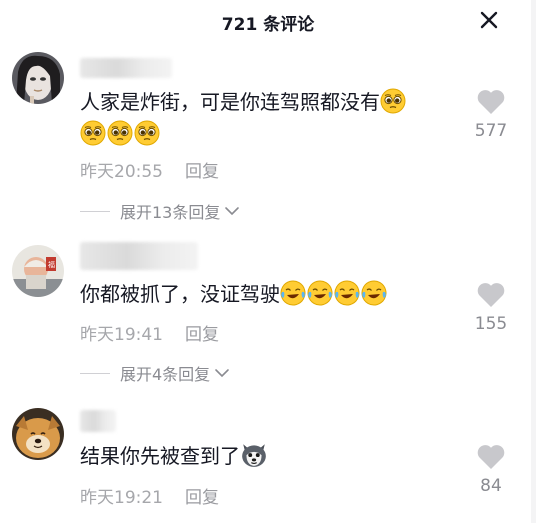 Image resolution: width=536 pixels, height=523 pixels. I want to click on comment-meta: 昨天19:21 回复, so click(149, 495).